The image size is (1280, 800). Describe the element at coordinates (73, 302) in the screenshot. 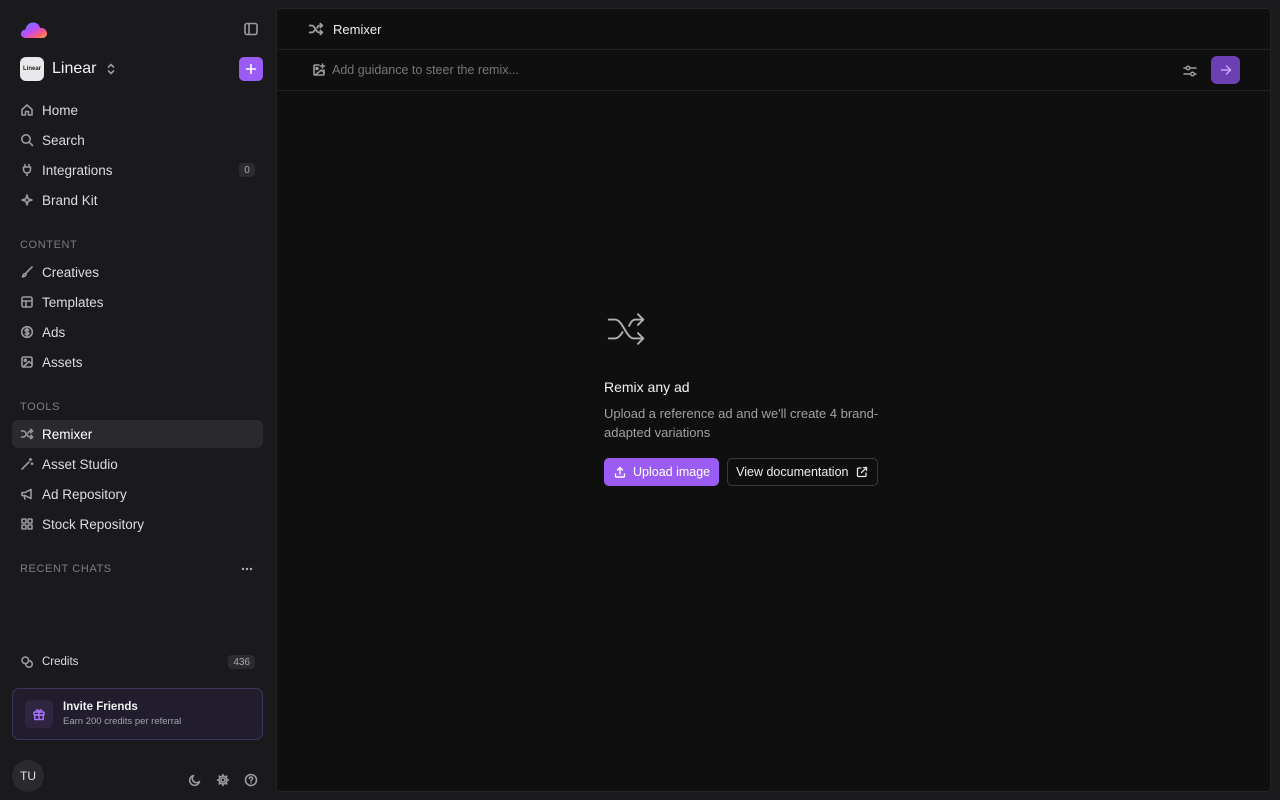

I see `nav-templates-label: Templates` at that location.